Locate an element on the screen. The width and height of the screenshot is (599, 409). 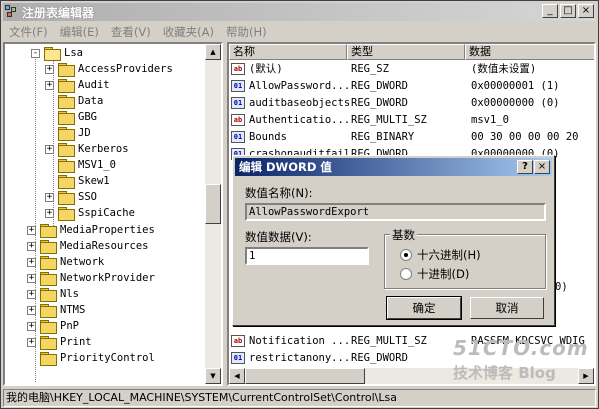
base-group-title: 基数 is located at coordinates (403, 235).